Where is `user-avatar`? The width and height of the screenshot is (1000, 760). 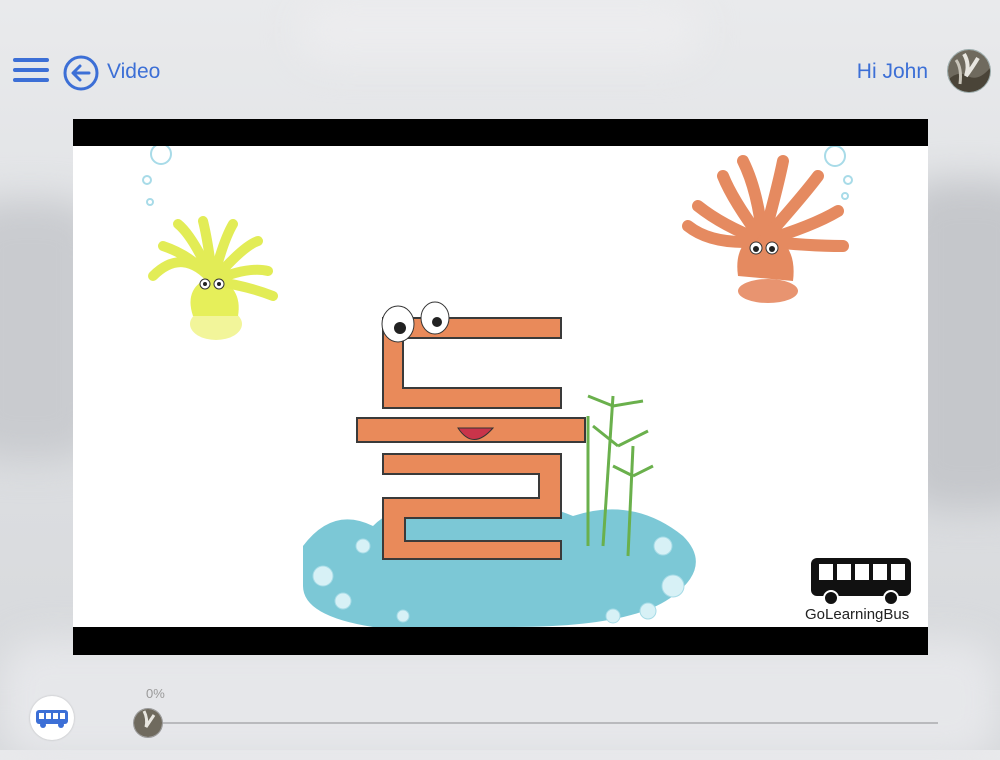 user-avatar is located at coordinates (969, 71).